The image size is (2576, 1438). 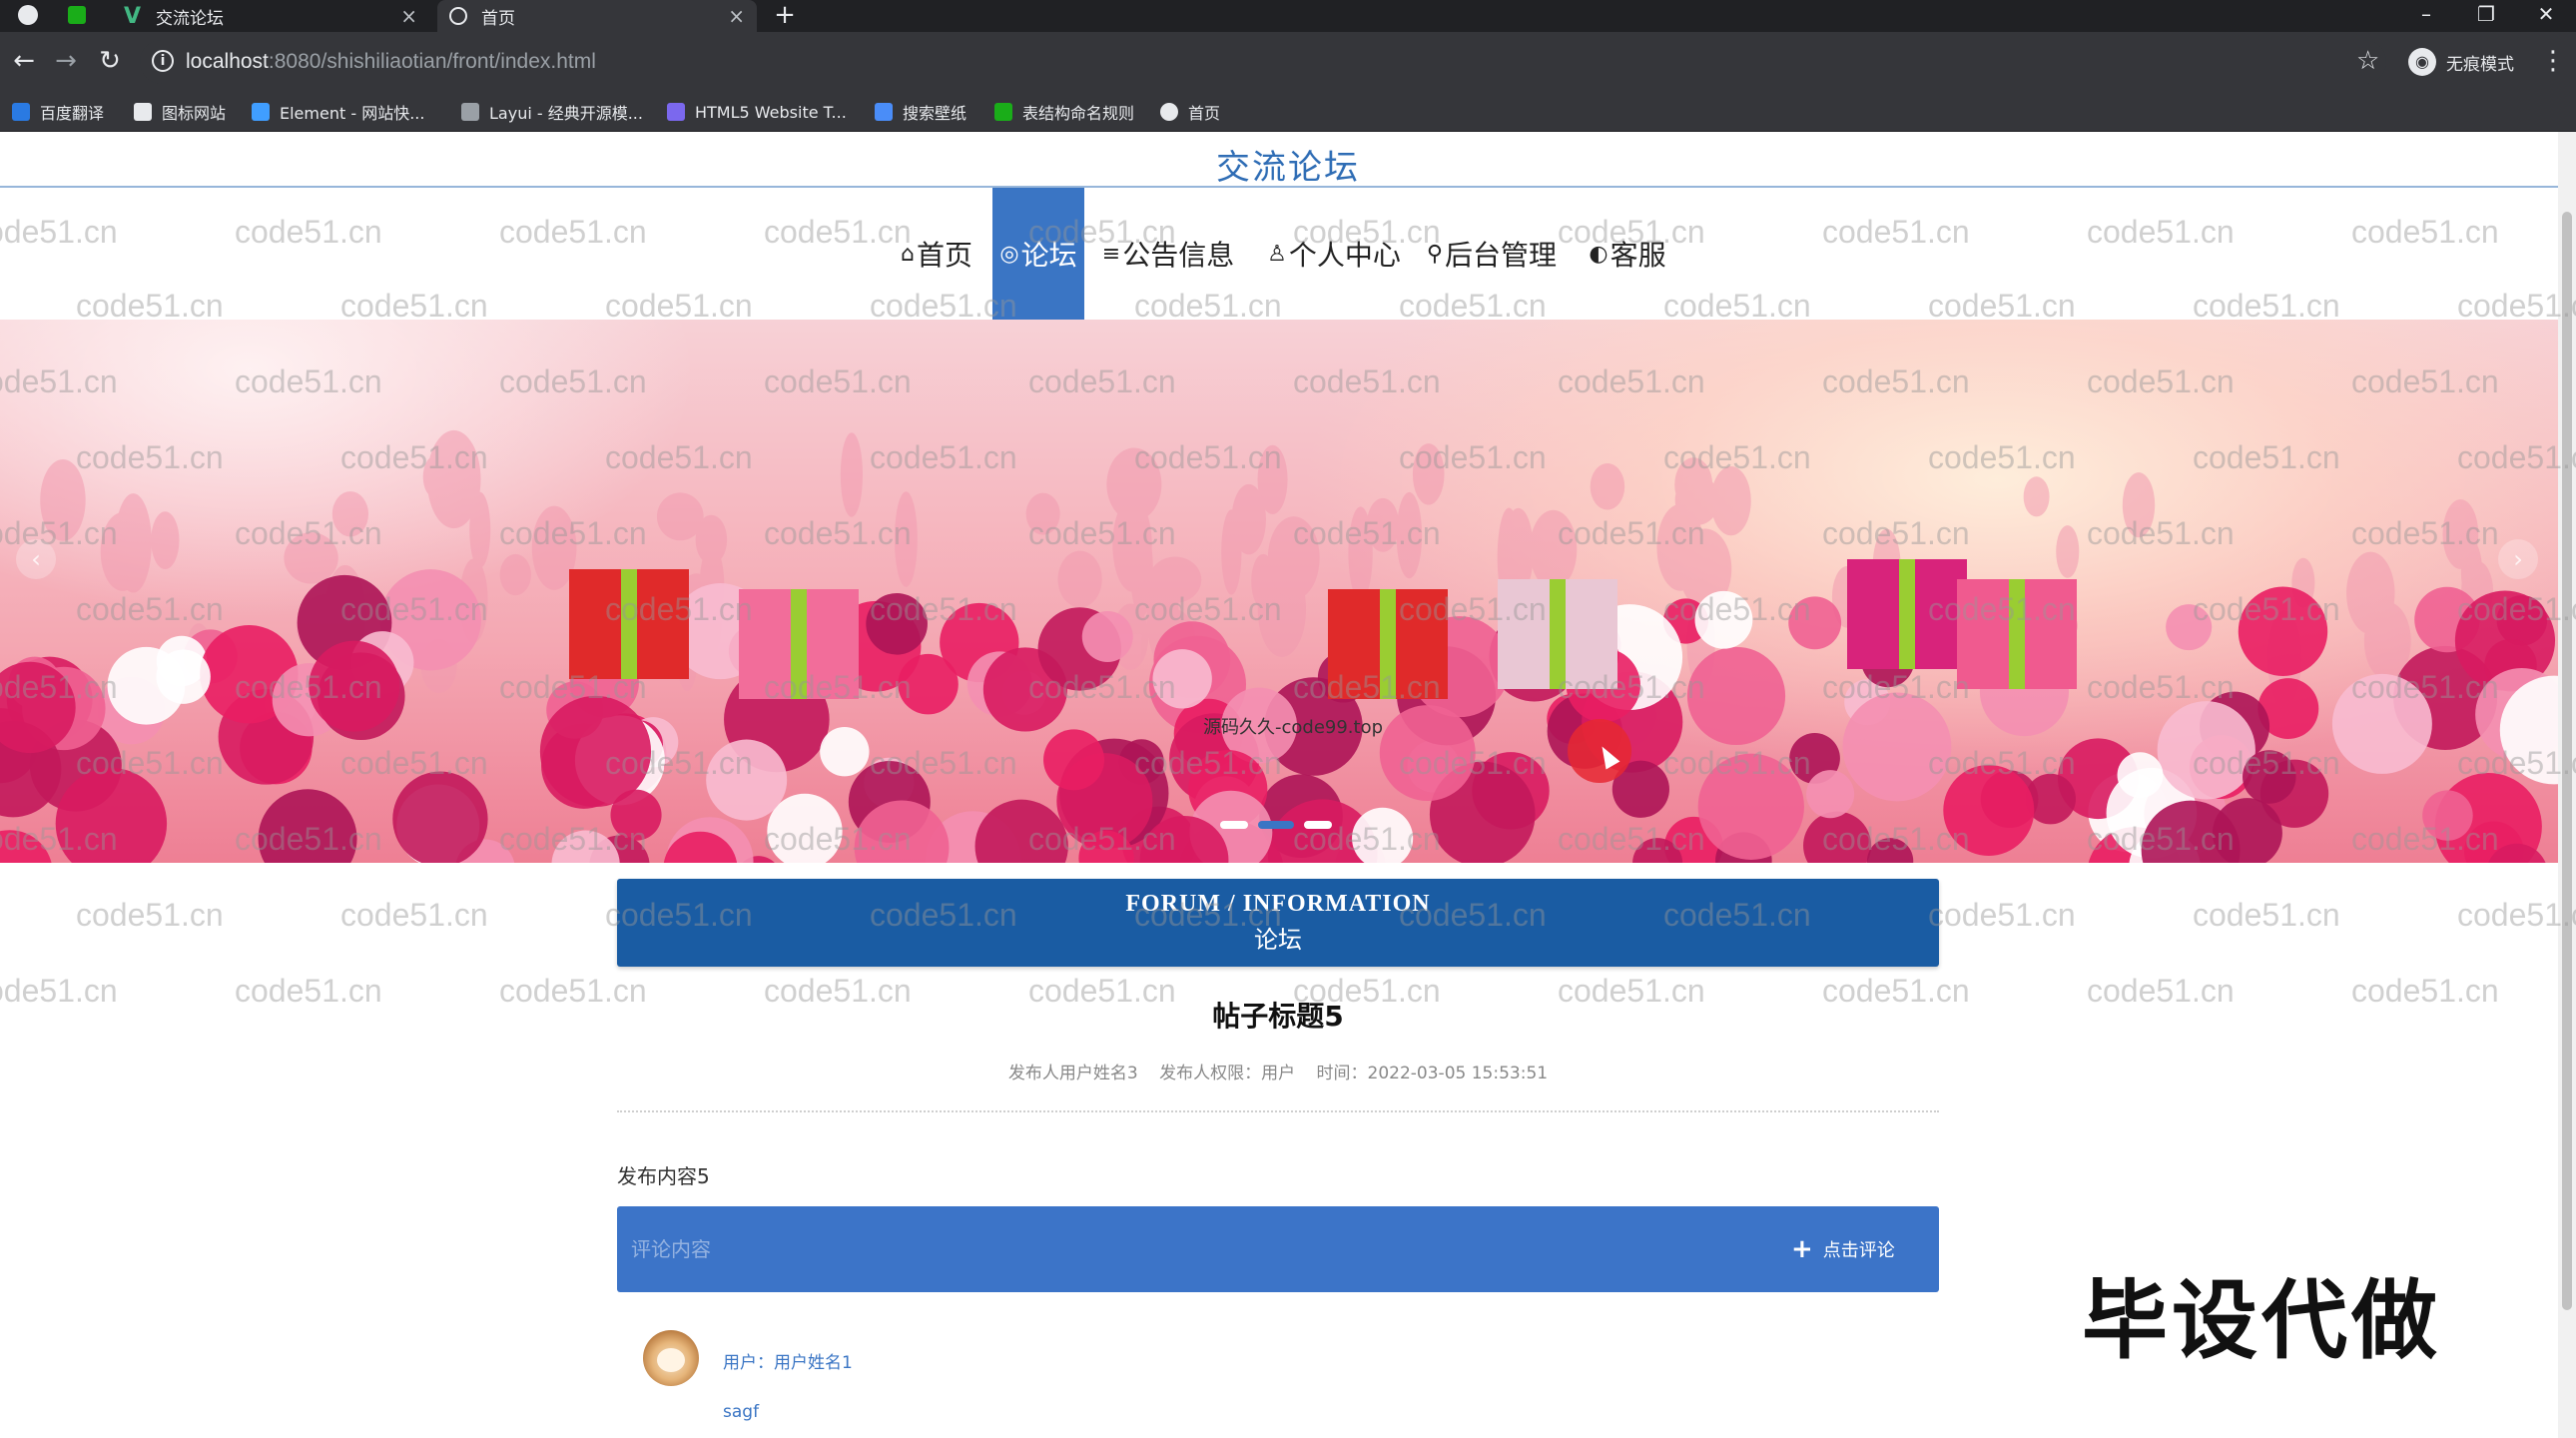 What do you see at coordinates (1168, 254) in the screenshot?
I see `nav-item-announcements: ≡ 公告信息` at bounding box center [1168, 254].